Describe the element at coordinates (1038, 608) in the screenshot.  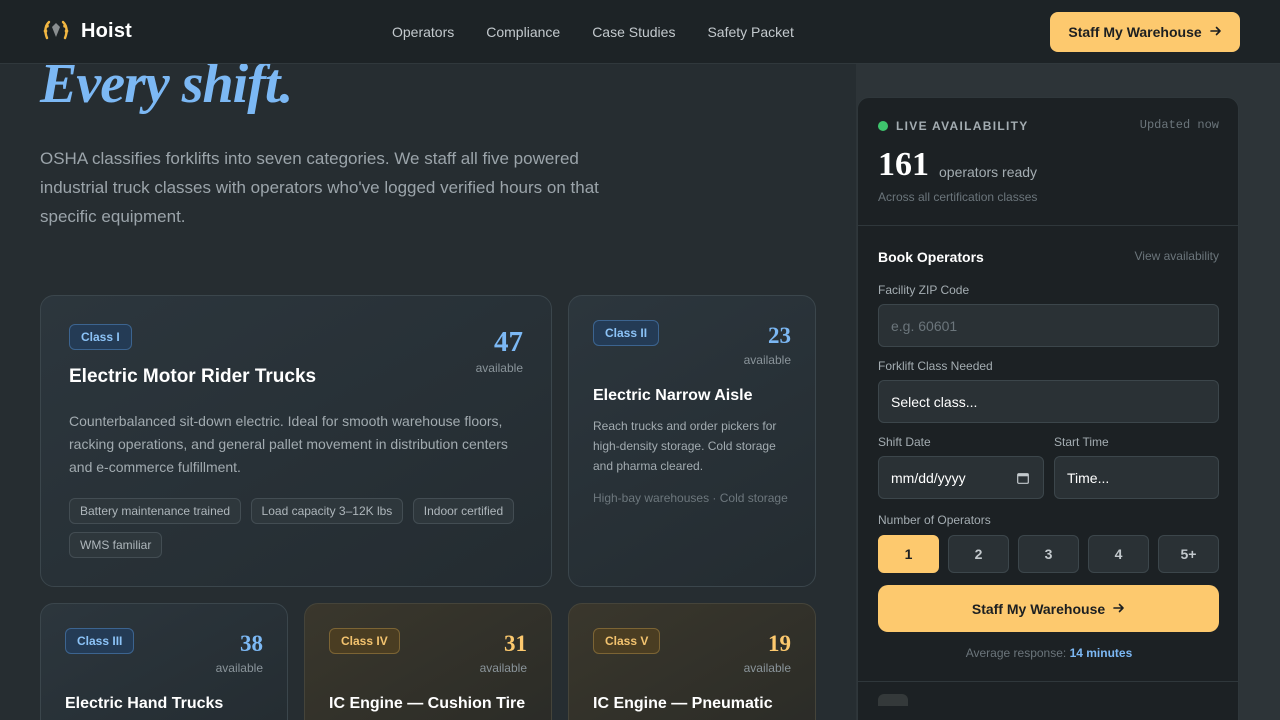
I see `submit-label: Staff My Warehouse` at that location.